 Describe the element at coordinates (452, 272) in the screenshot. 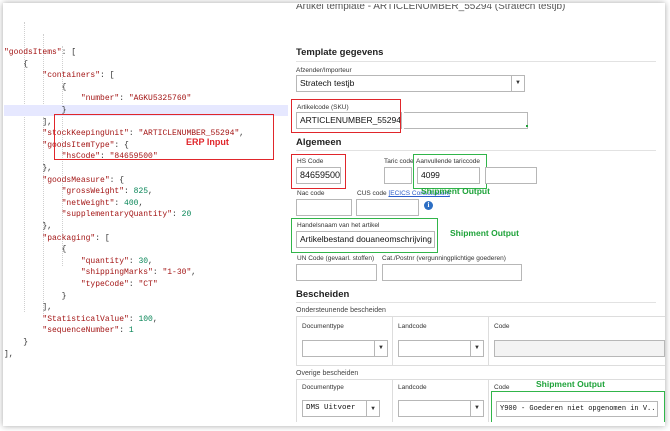

I see `cat-postnr-field` at that location.